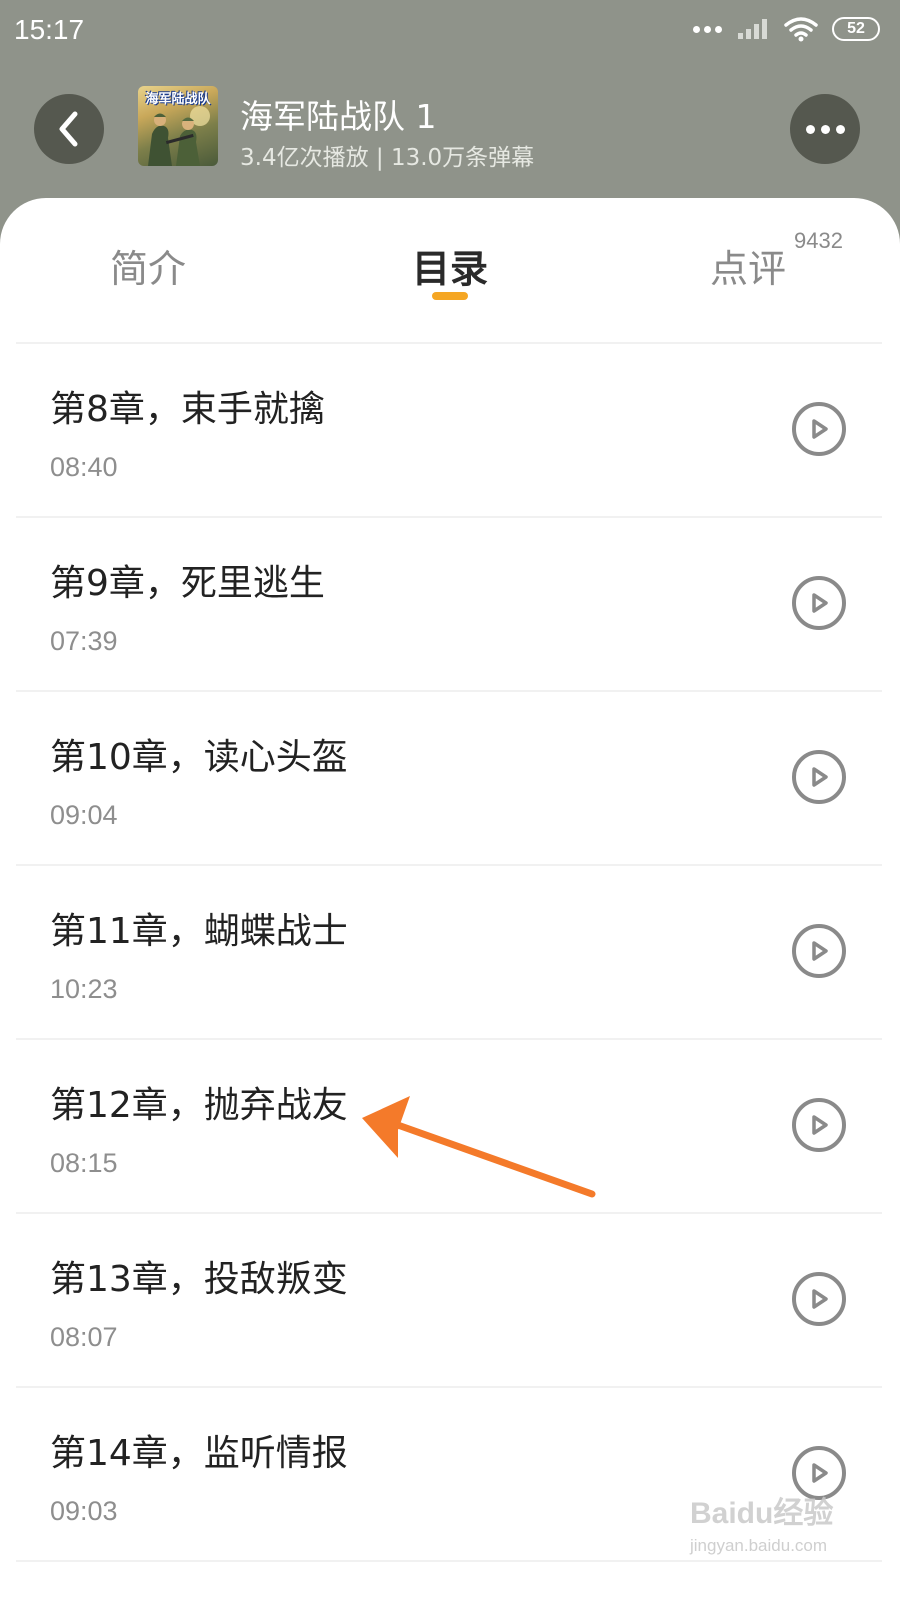  What do you see at coordinates (84, 815) in the screenshot?
I see `chapter-duration: 09:04` at bounding box center [84, 815].